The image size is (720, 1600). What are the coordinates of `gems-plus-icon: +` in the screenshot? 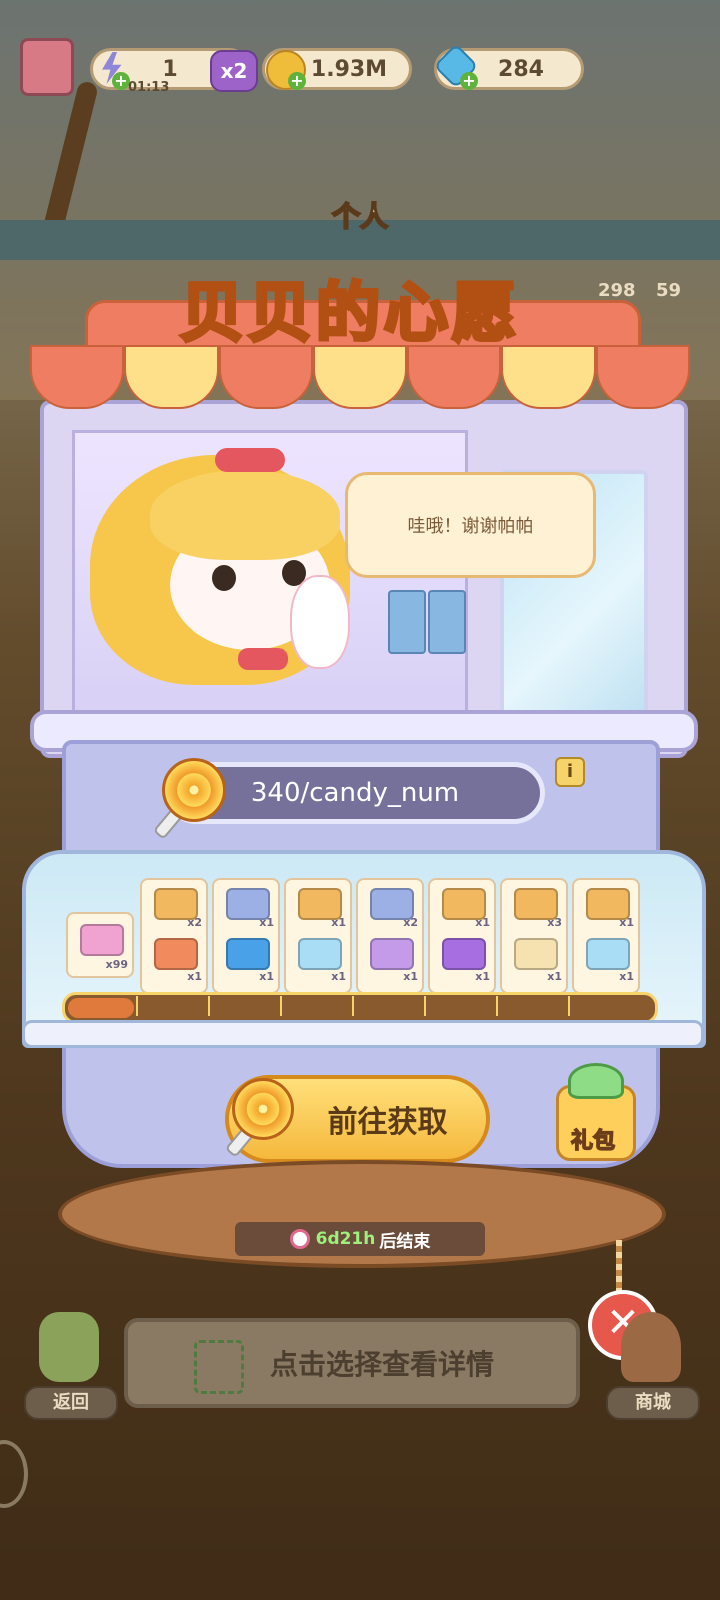 It's located at (469, 81).